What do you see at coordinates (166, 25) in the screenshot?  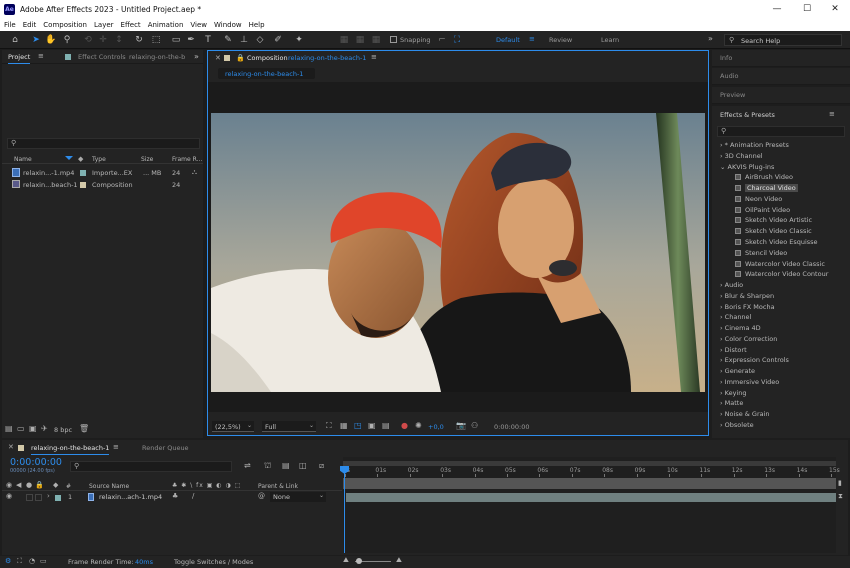 I see `menu-animation: Animation` at bounding box center [166, 25].